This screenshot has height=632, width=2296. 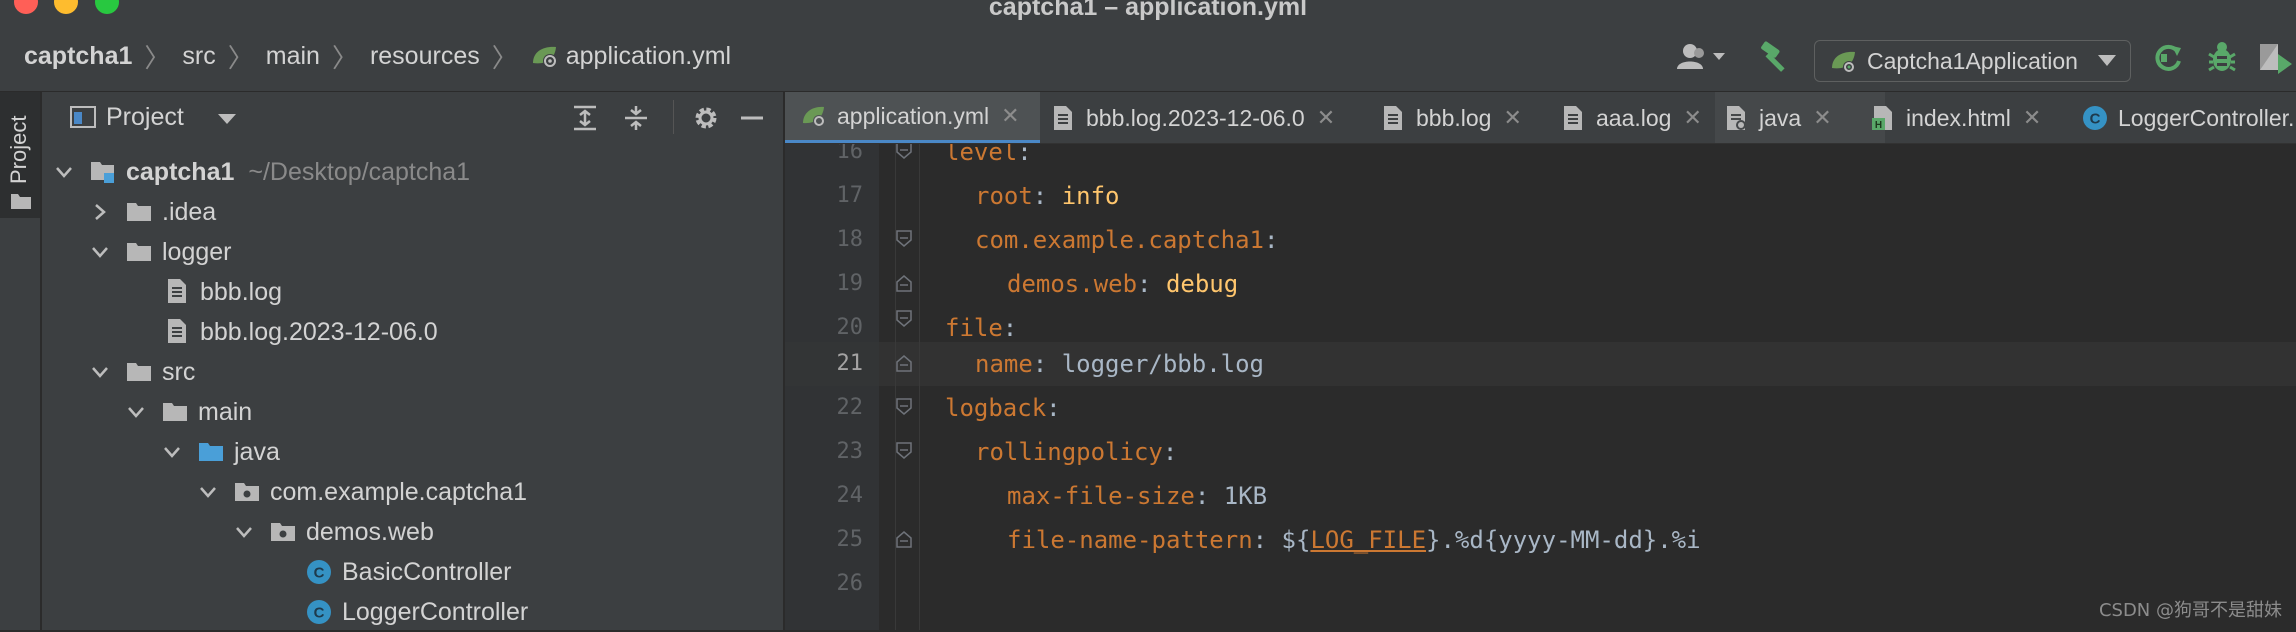 I want to click on breadcrumb-item-main: main, so click(x=293, y=56).